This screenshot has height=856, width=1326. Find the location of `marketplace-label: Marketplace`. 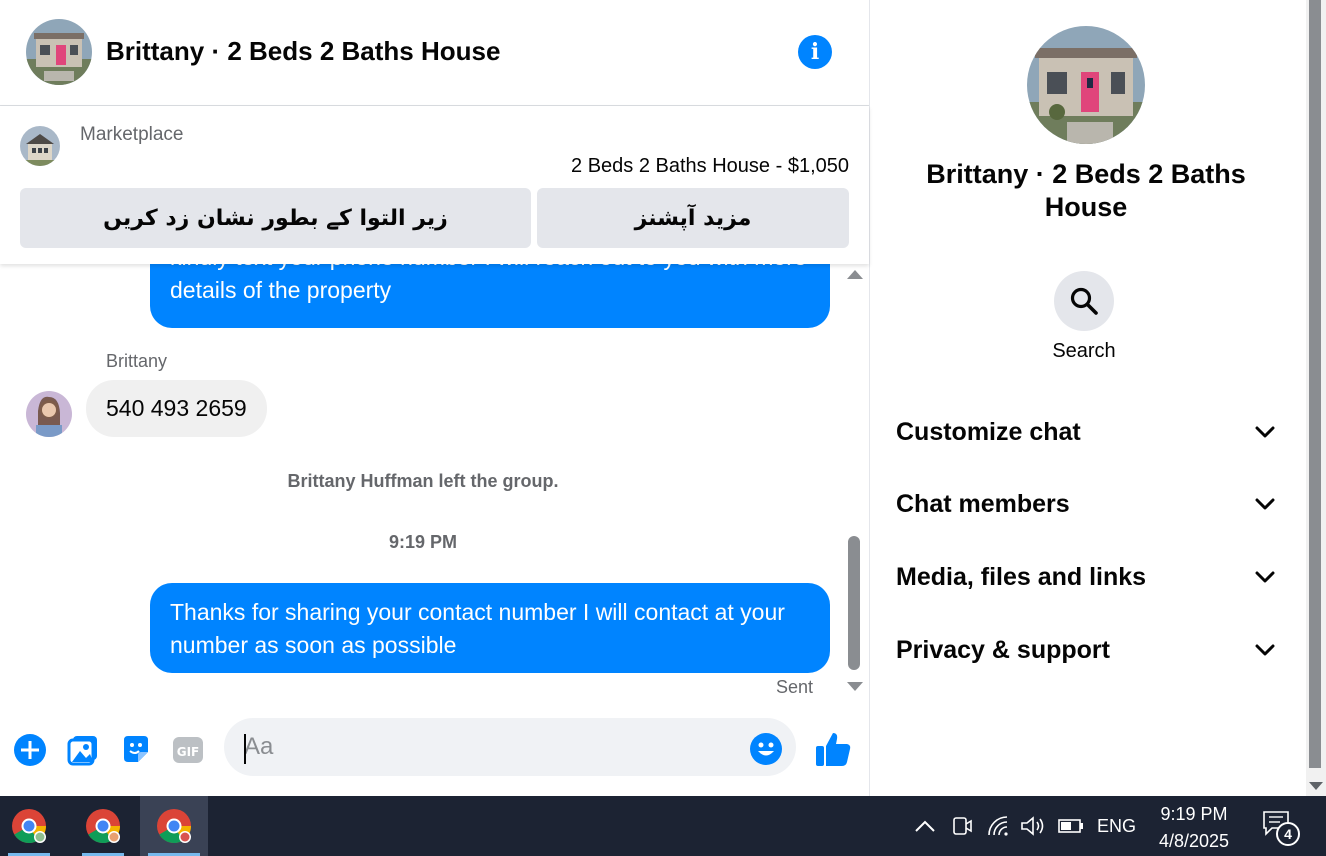

marketplace-label: Marketplace is located at coordinates (132, 134).